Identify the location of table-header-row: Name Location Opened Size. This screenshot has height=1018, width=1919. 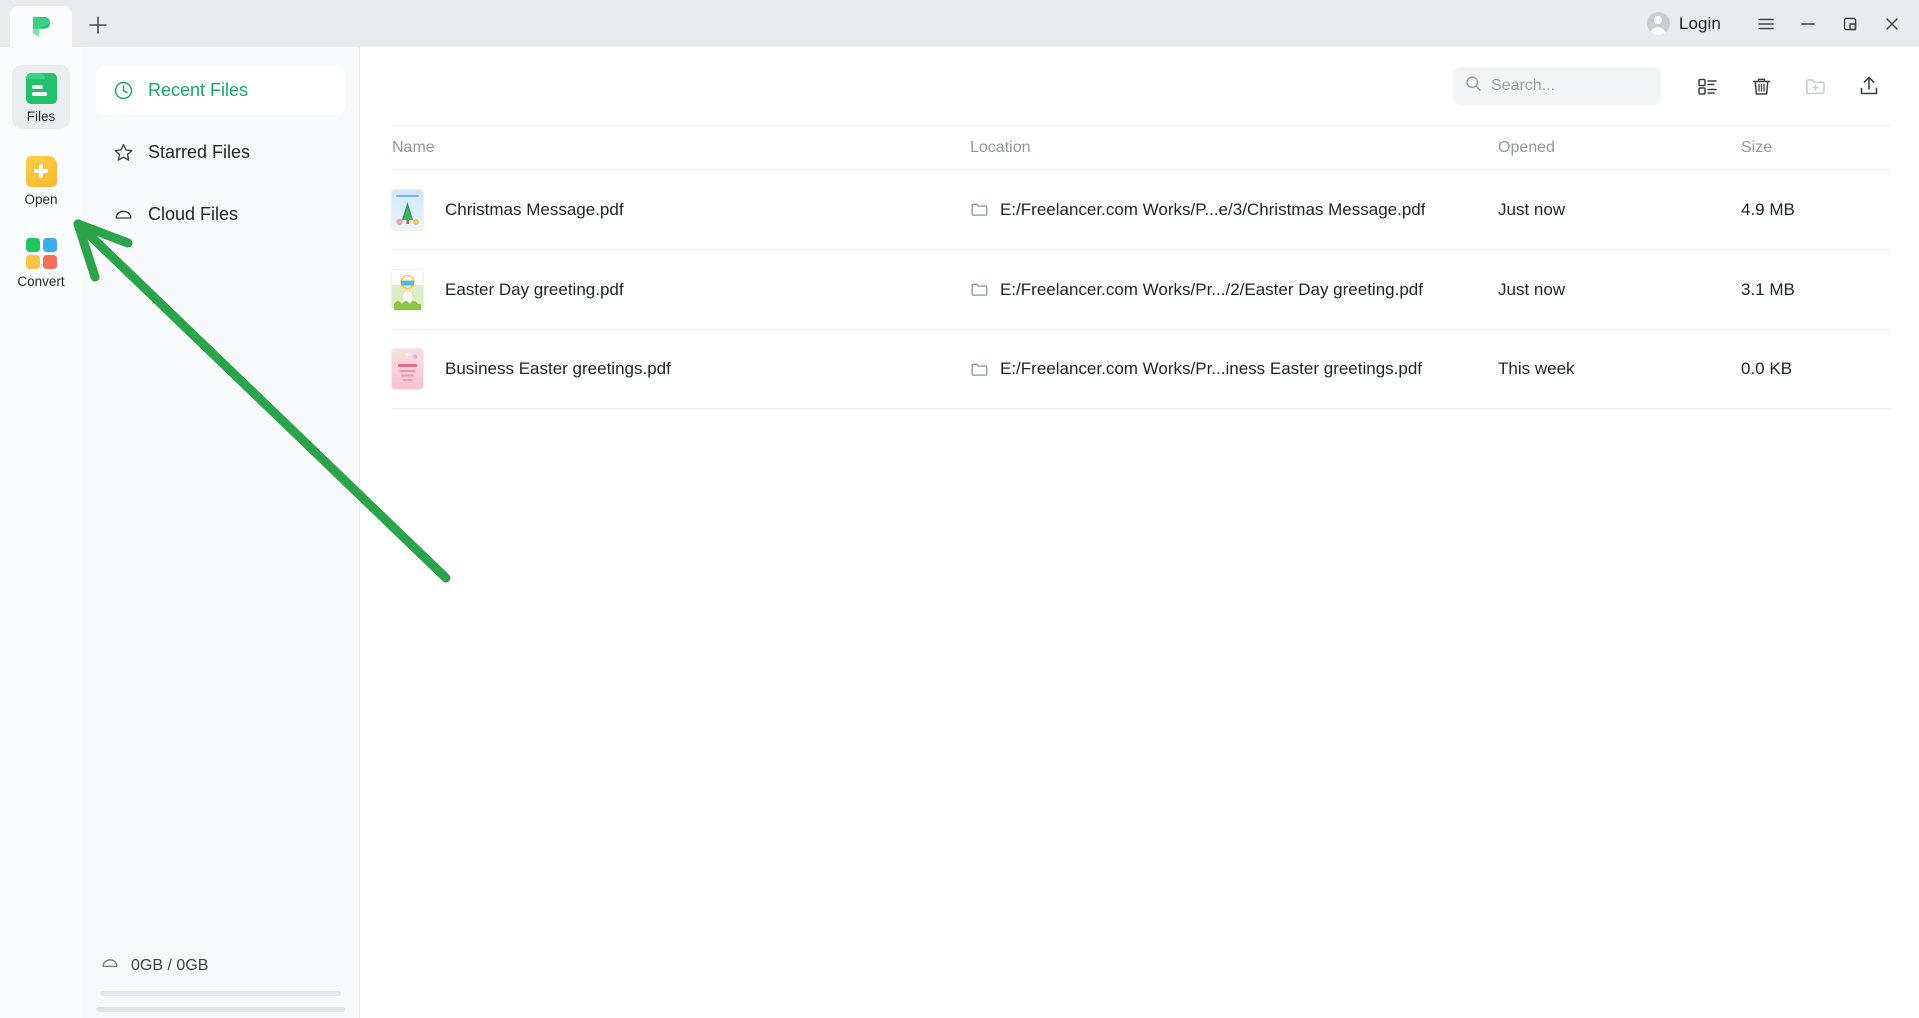
(1141, 147).